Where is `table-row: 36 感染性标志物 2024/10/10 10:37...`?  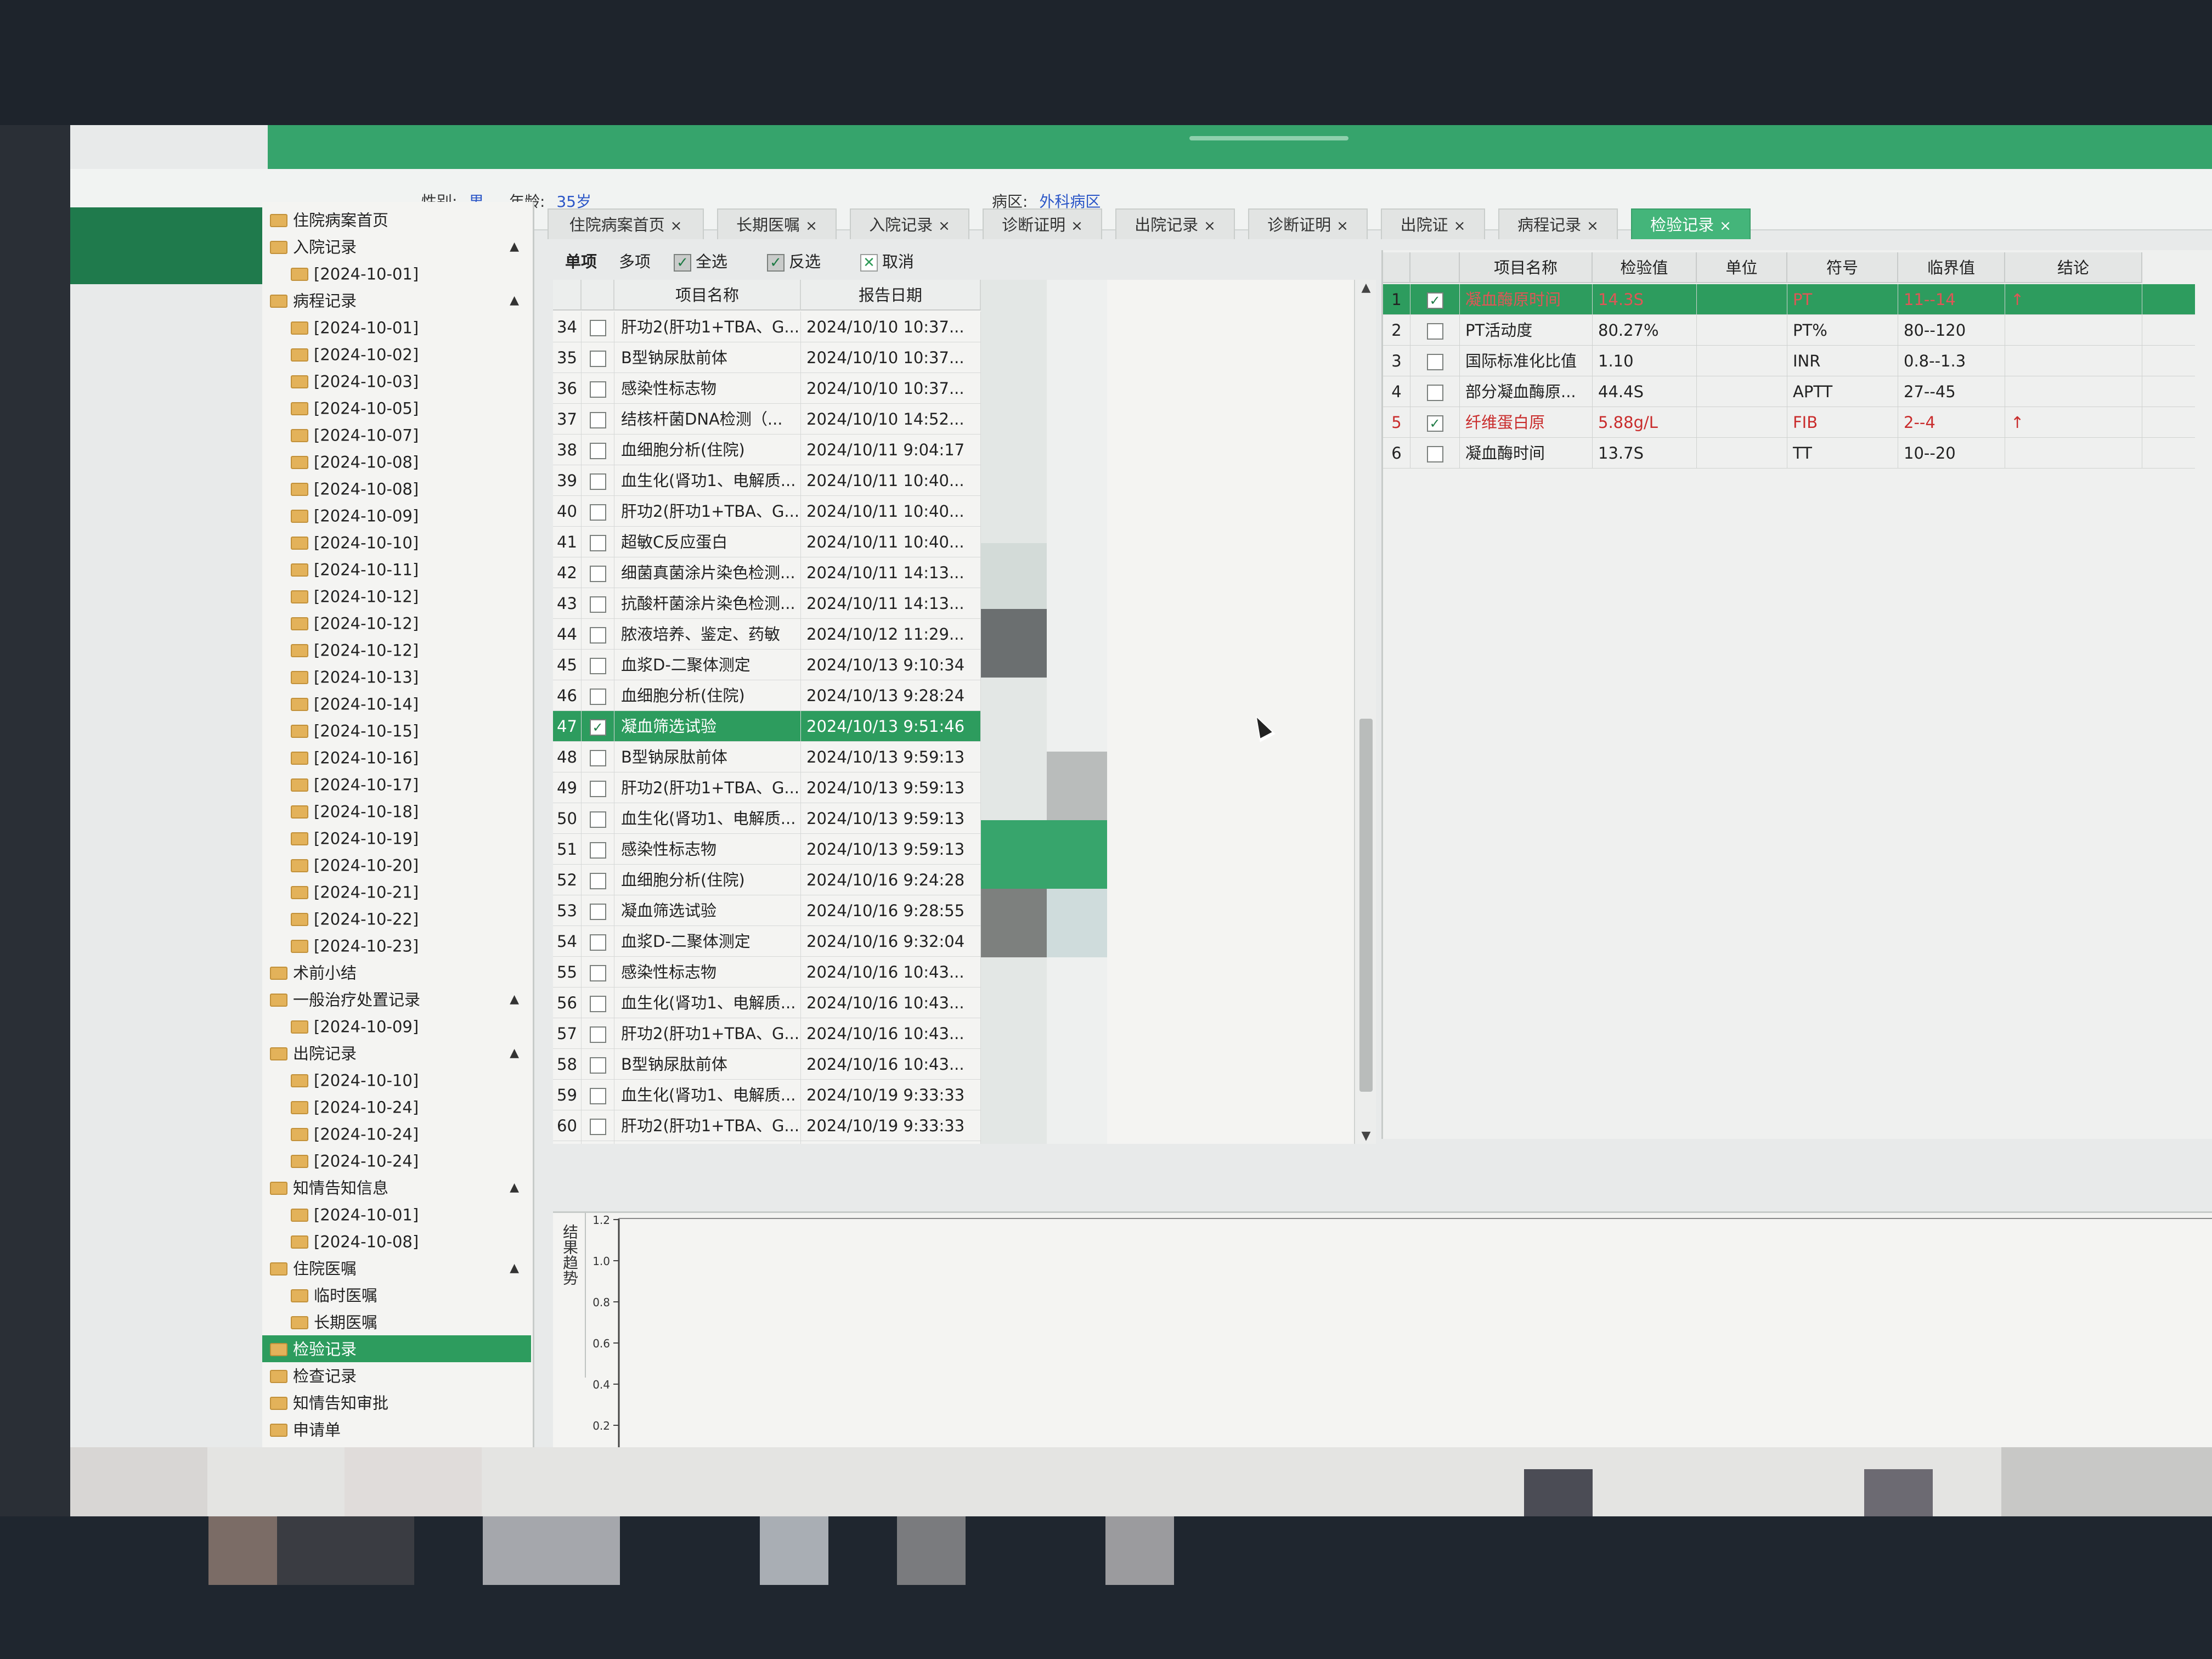 table-row: 36 感染性标志物 2024/10/10 10:37... is located at coordinates (767, 388).